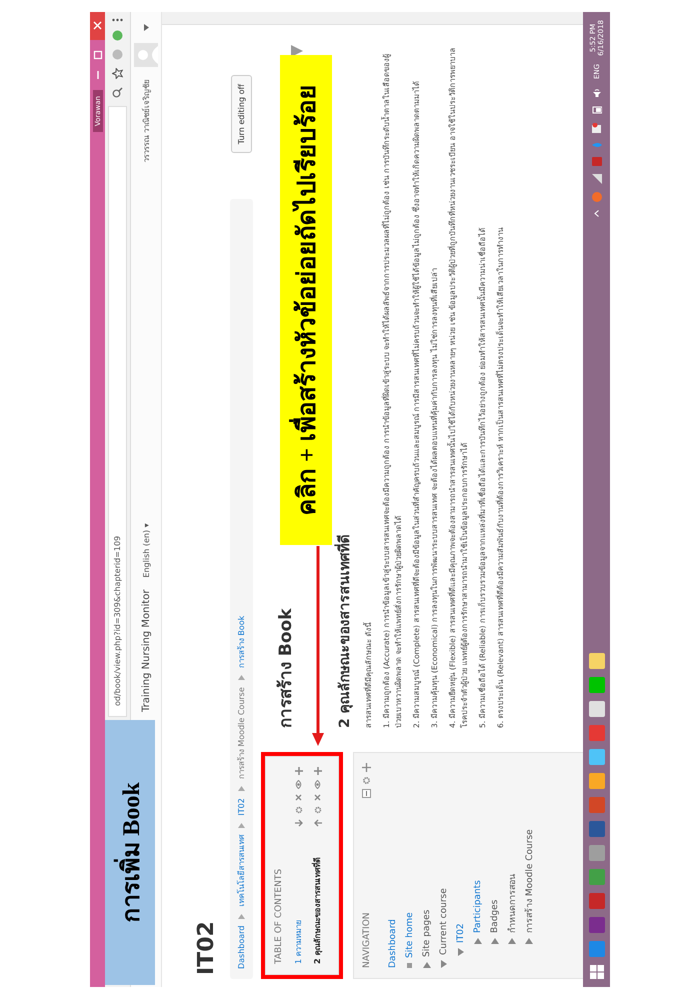 This screenshot has width=680, height=999. What do you see at coordinates (146, 27) in the screenshot?
I see `caret-icon` at bounding box center [146, 27].